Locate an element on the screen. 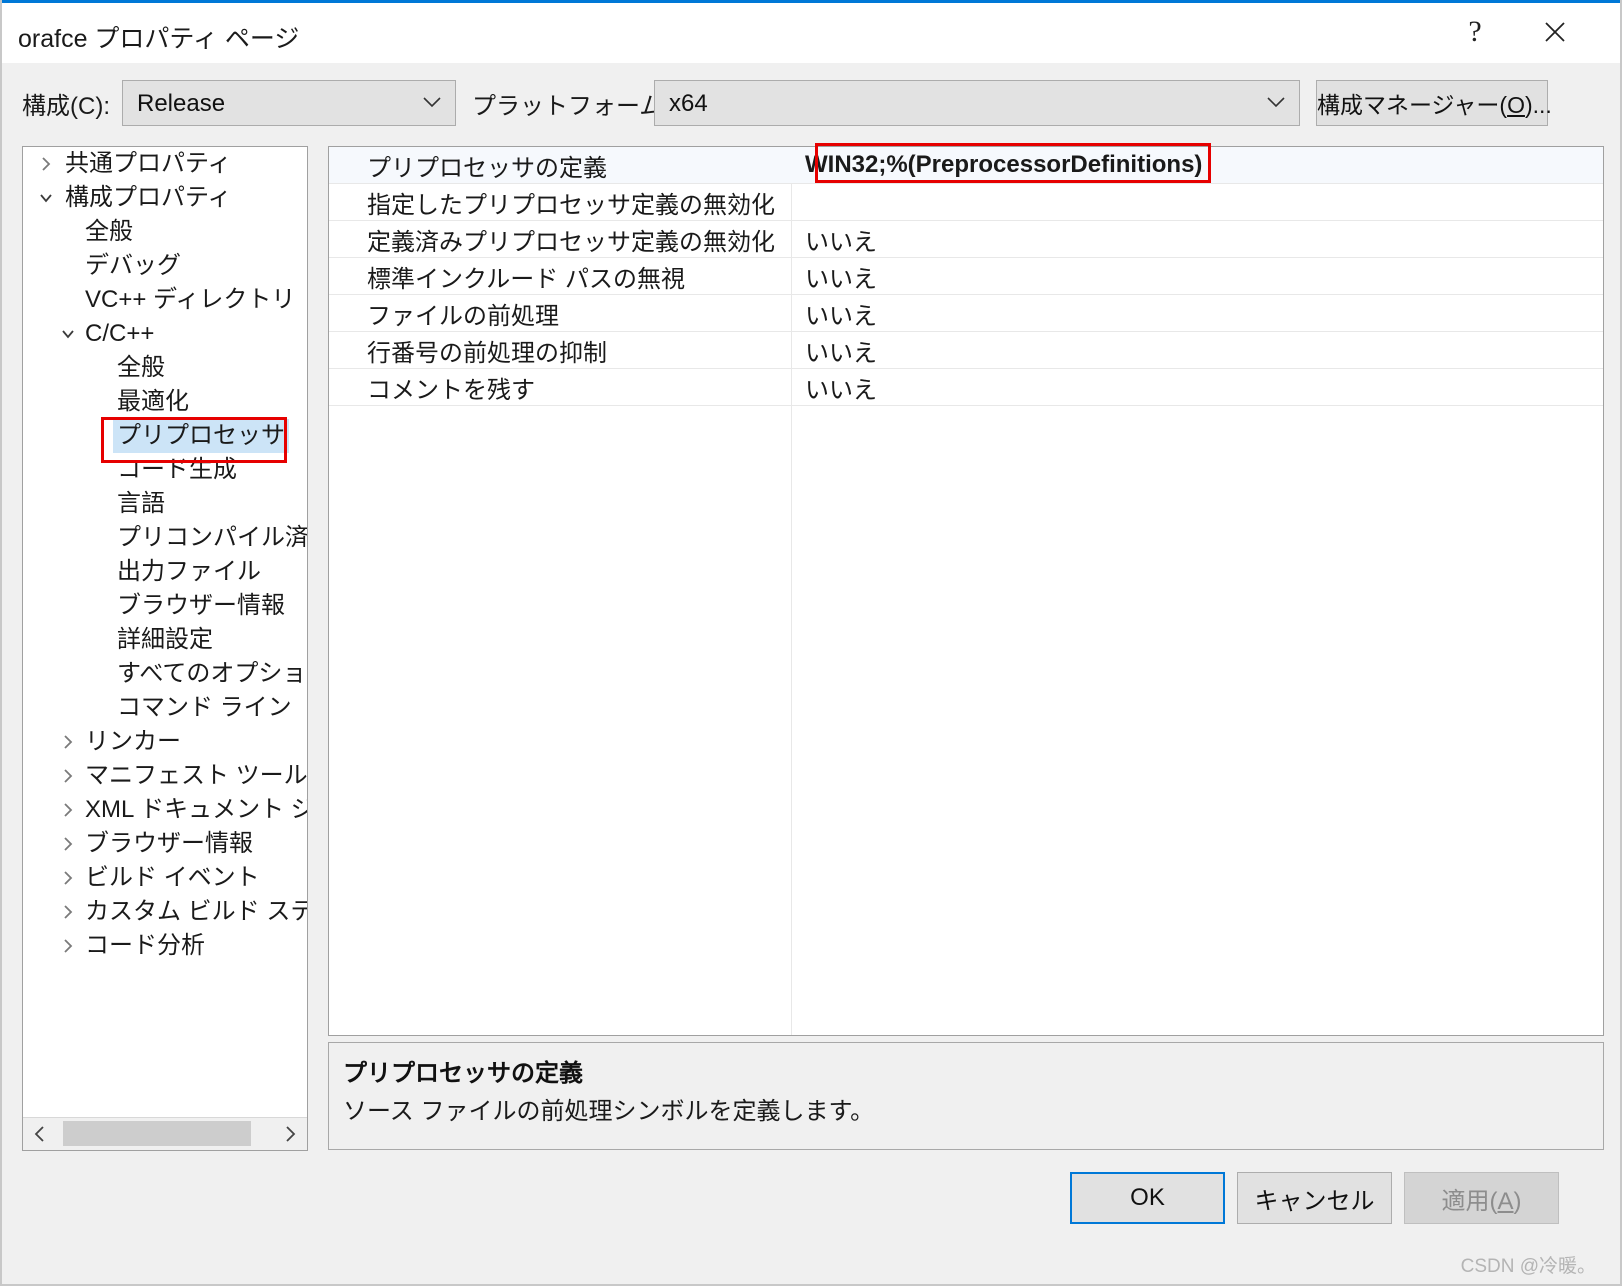  property-row: 指定したプリプロセッサ定義の無効化 is located at coordinates (966, 202).